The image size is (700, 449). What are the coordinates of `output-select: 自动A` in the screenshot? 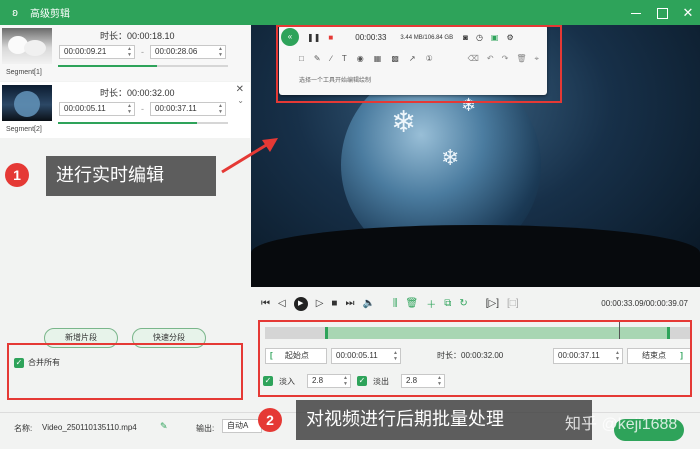 It's located at (242, 426).